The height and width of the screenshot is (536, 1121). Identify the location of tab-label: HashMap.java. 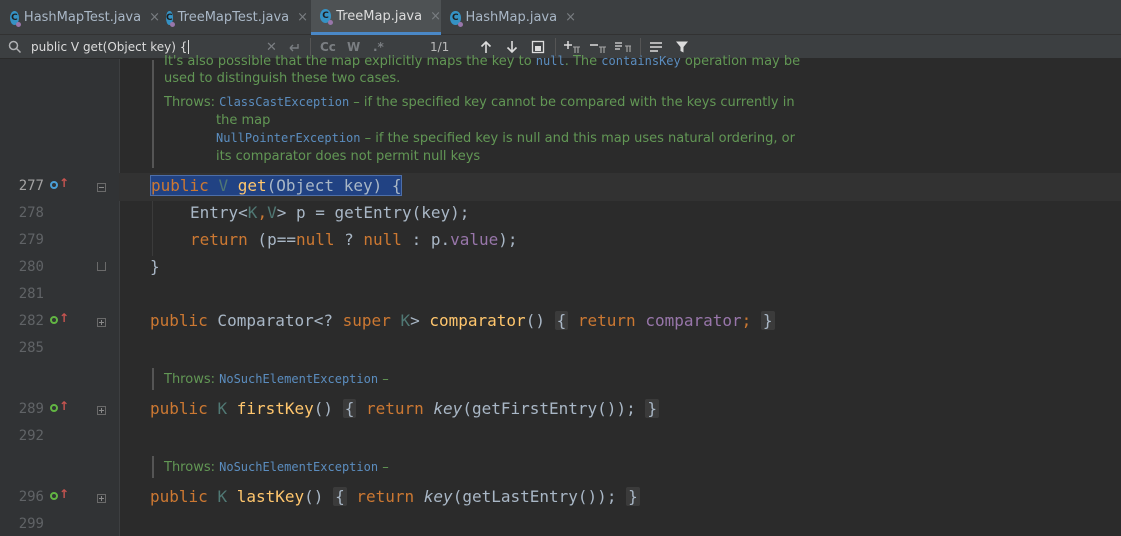
(511, 17).